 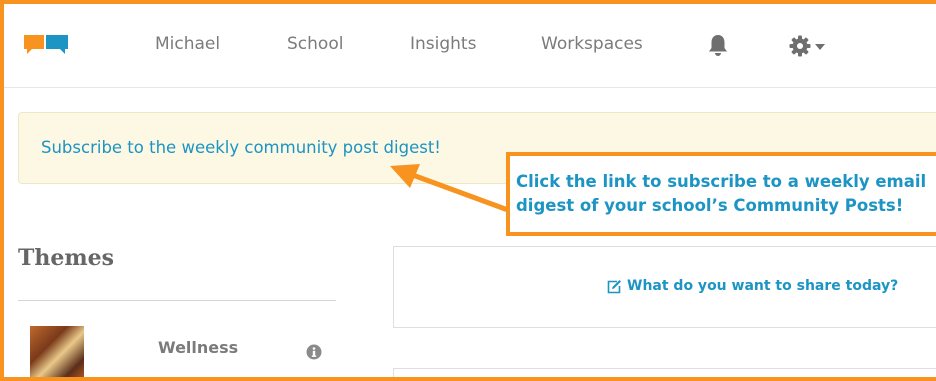 What do you see at coordinates (710, 205) in the screenshot?
I see `callout-text-line-2: digest of your school’s Community Posts!` at bounding box center [710, 205].